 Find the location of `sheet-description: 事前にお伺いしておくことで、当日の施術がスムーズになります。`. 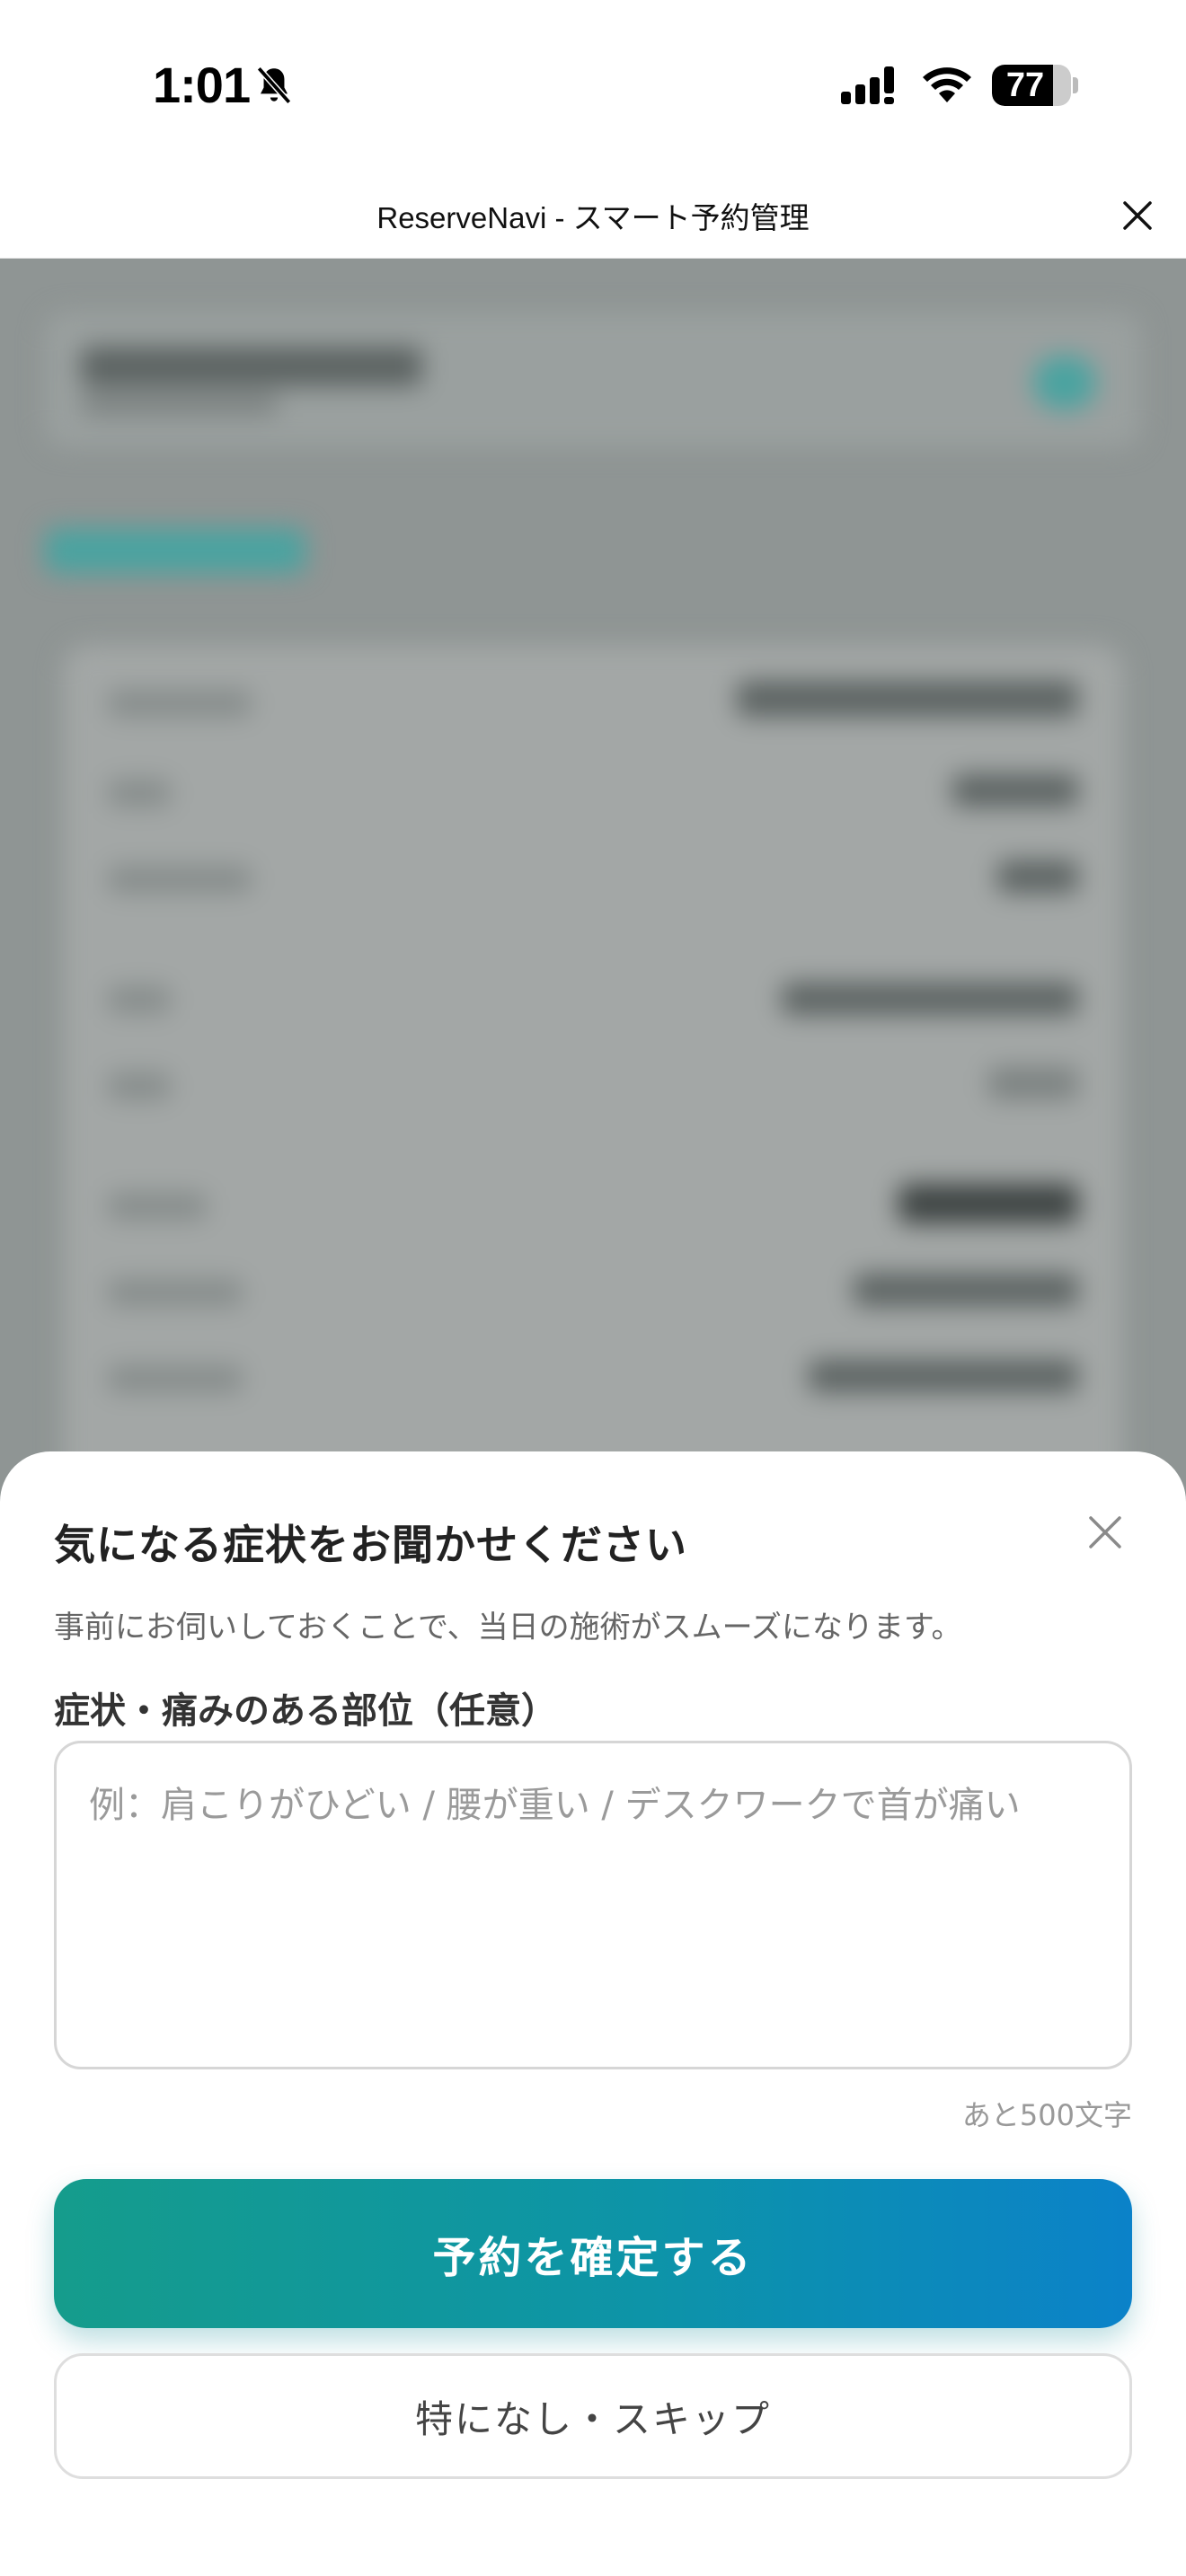

sheet-description: 事前にお伺いしておくことで、当日の施術がスムーズになります。 is located at coordinates (508, 1627).